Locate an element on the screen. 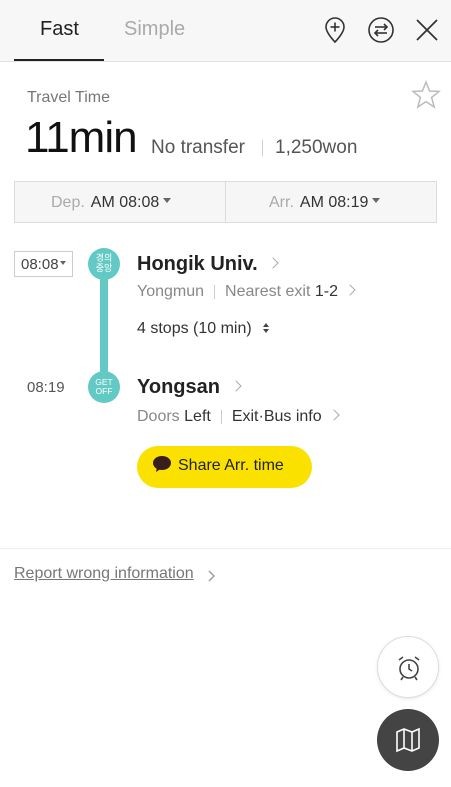  nearest-exit-link: Nearest exit 1-2 is located at coordinates (291, 291).